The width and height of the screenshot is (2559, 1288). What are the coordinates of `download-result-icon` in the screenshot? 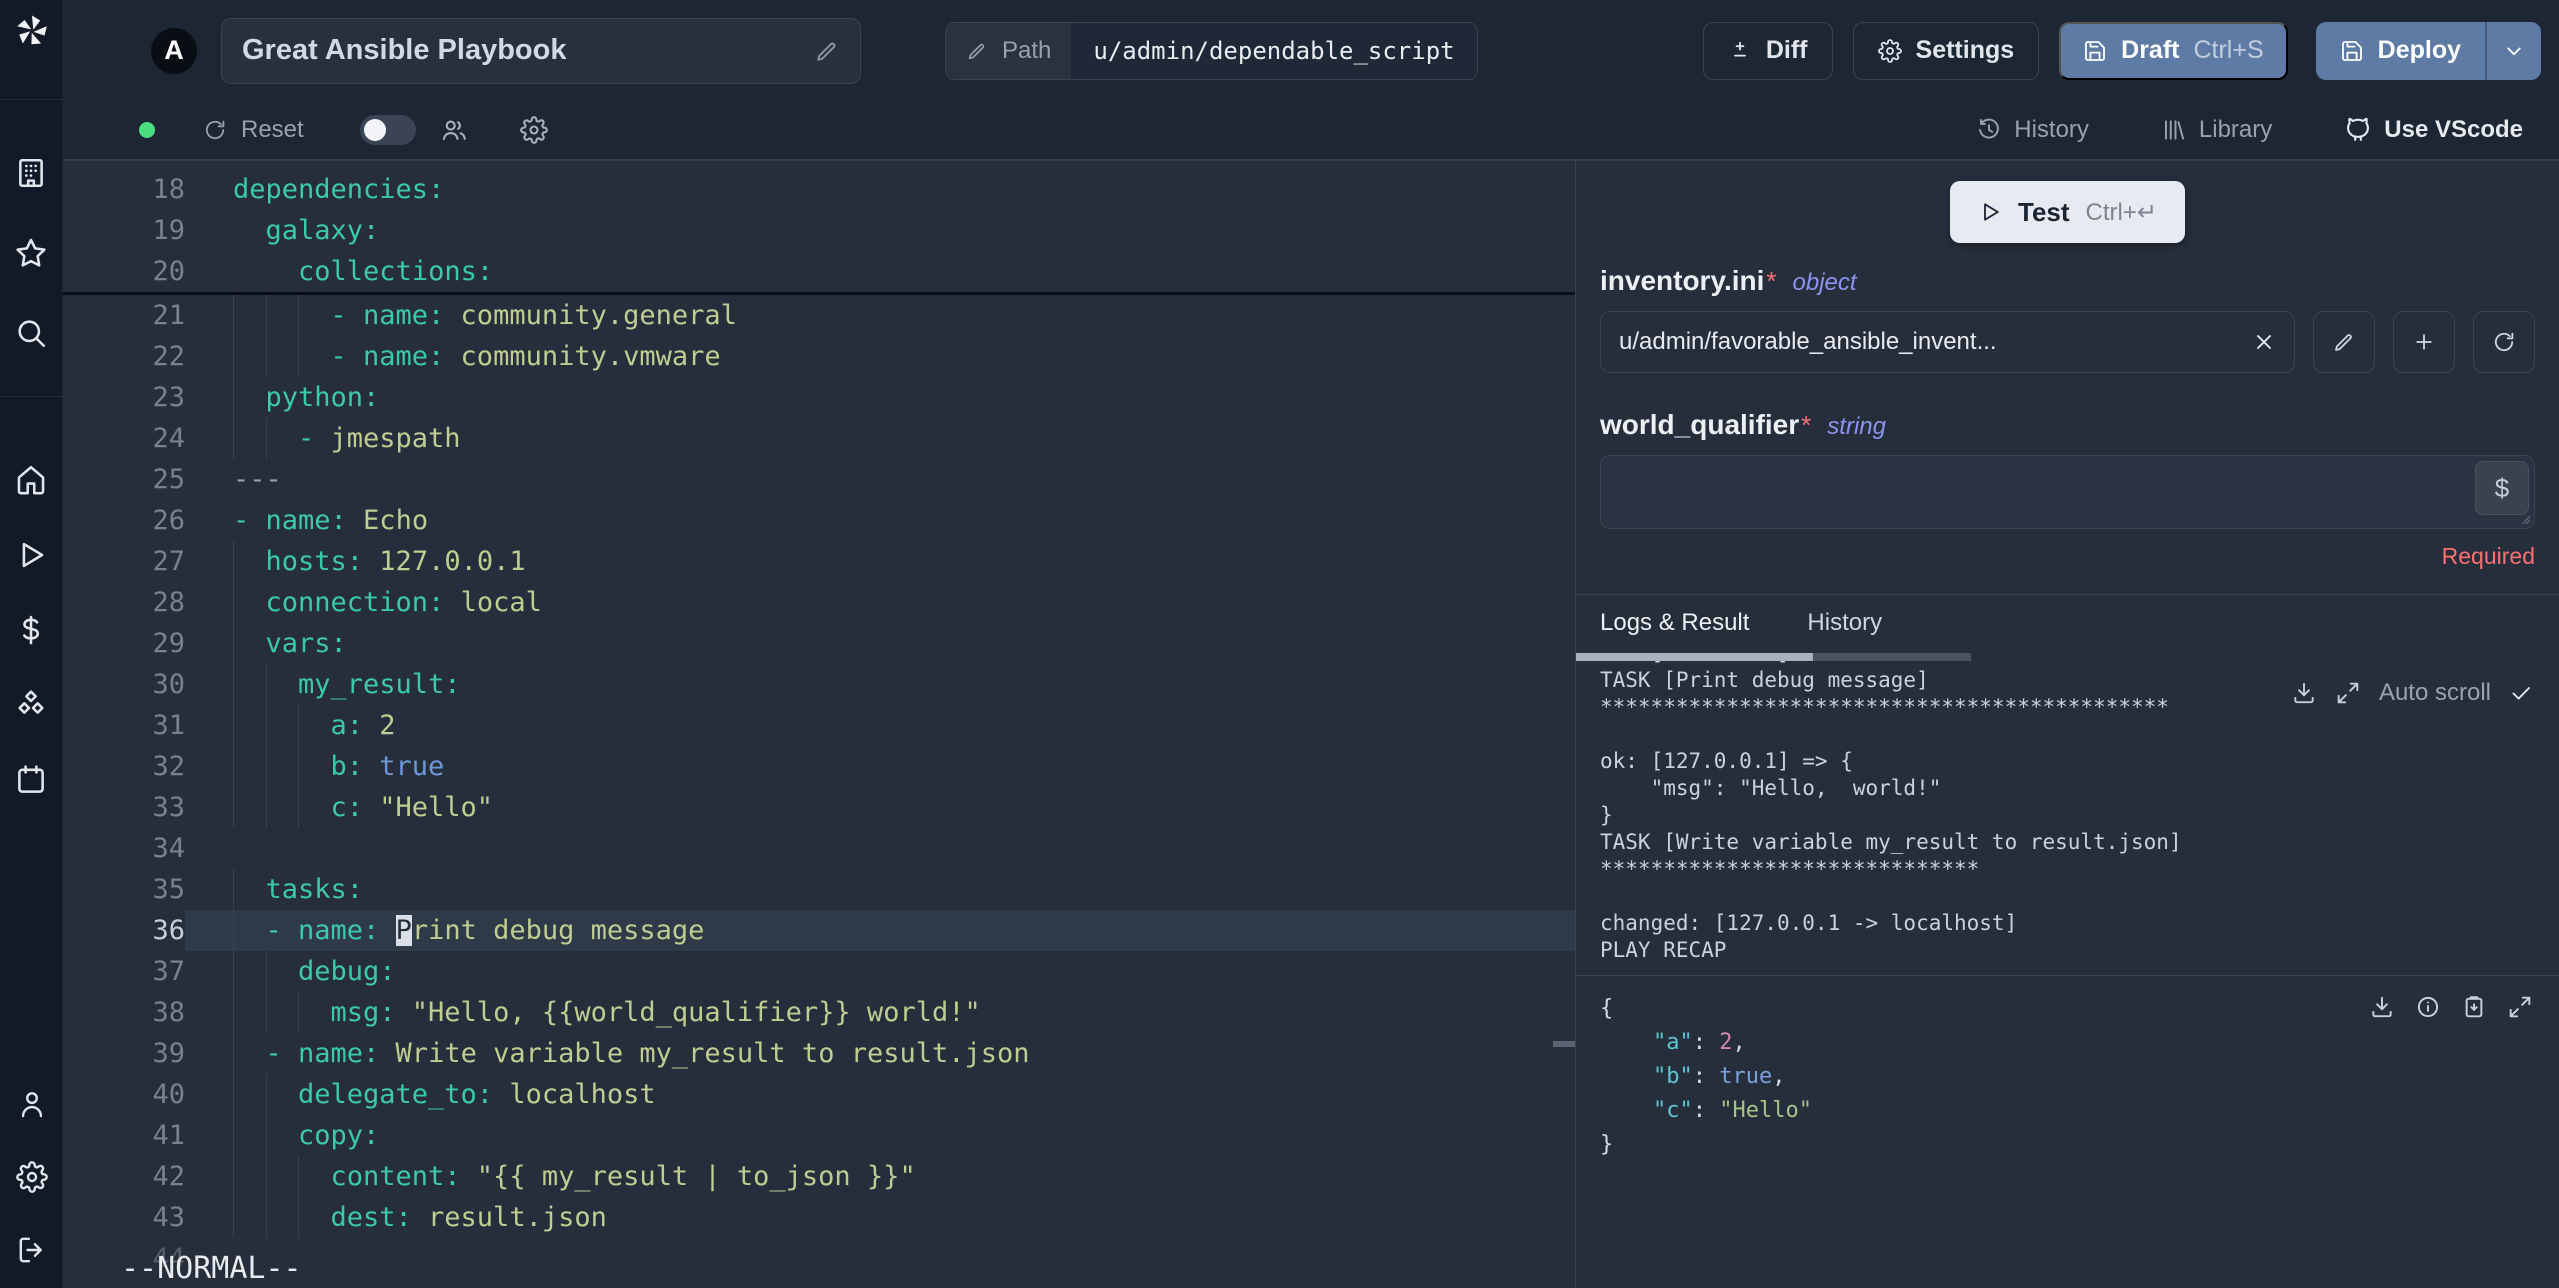 It's located at (2382, 1007).